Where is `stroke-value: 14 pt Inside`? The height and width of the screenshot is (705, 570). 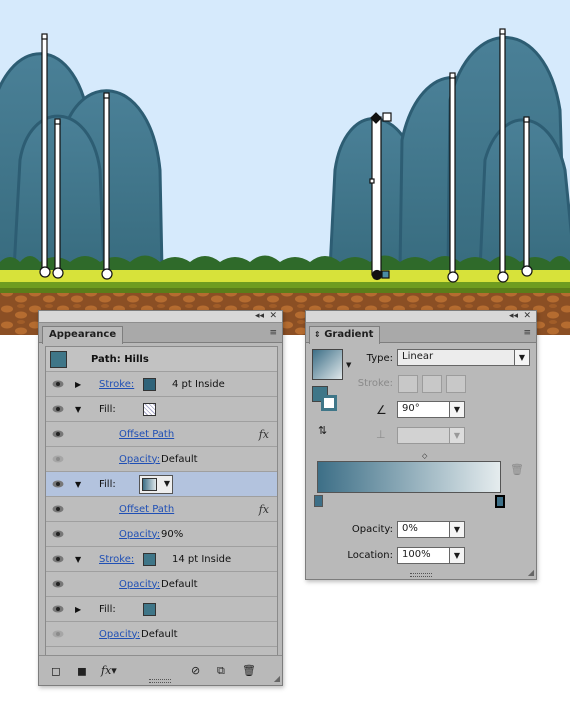 stroke-value: 14 pt Inside is located at coordinates (202, 559).